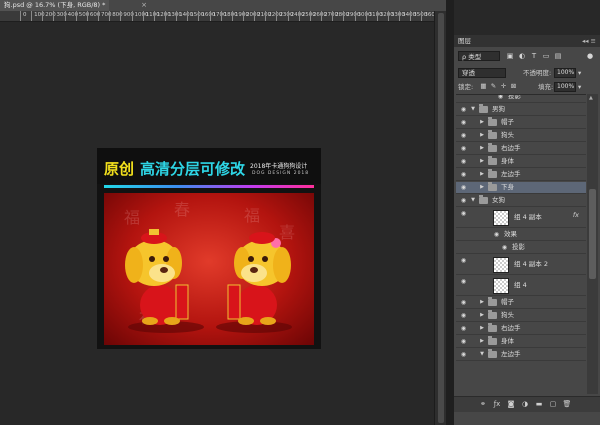 The width and height of the screenshot is (600, 425). I want to click on layer-name: 组 4 副本, so click(528, 217).